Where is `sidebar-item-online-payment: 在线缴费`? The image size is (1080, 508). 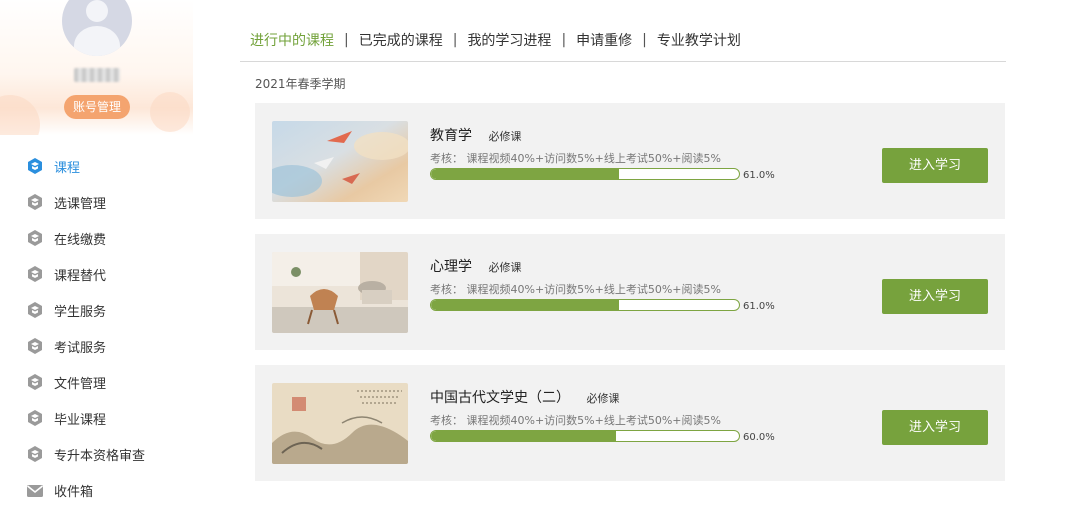 sidebar-item-online-payment: 在线缴费 is located at coordinates (96, 238).